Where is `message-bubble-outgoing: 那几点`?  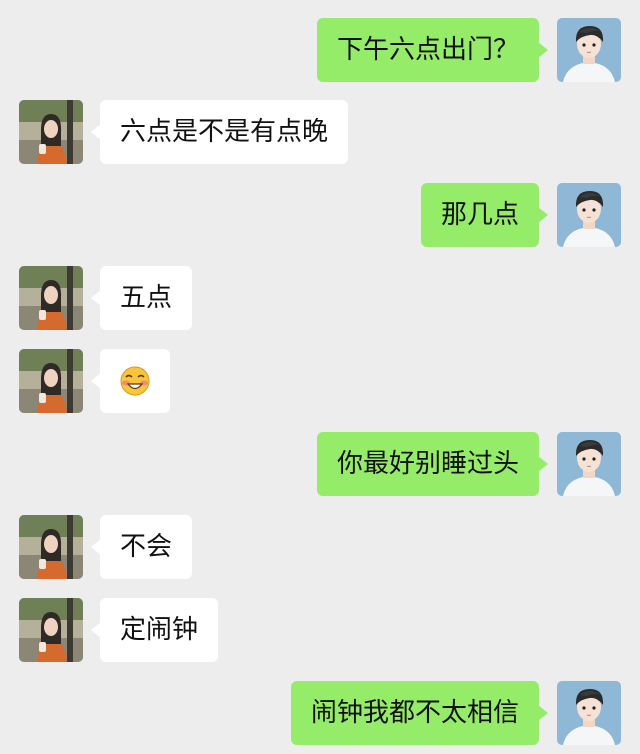
message-bubble-outgoing: 那几点 is located at coordinates (484, 215).